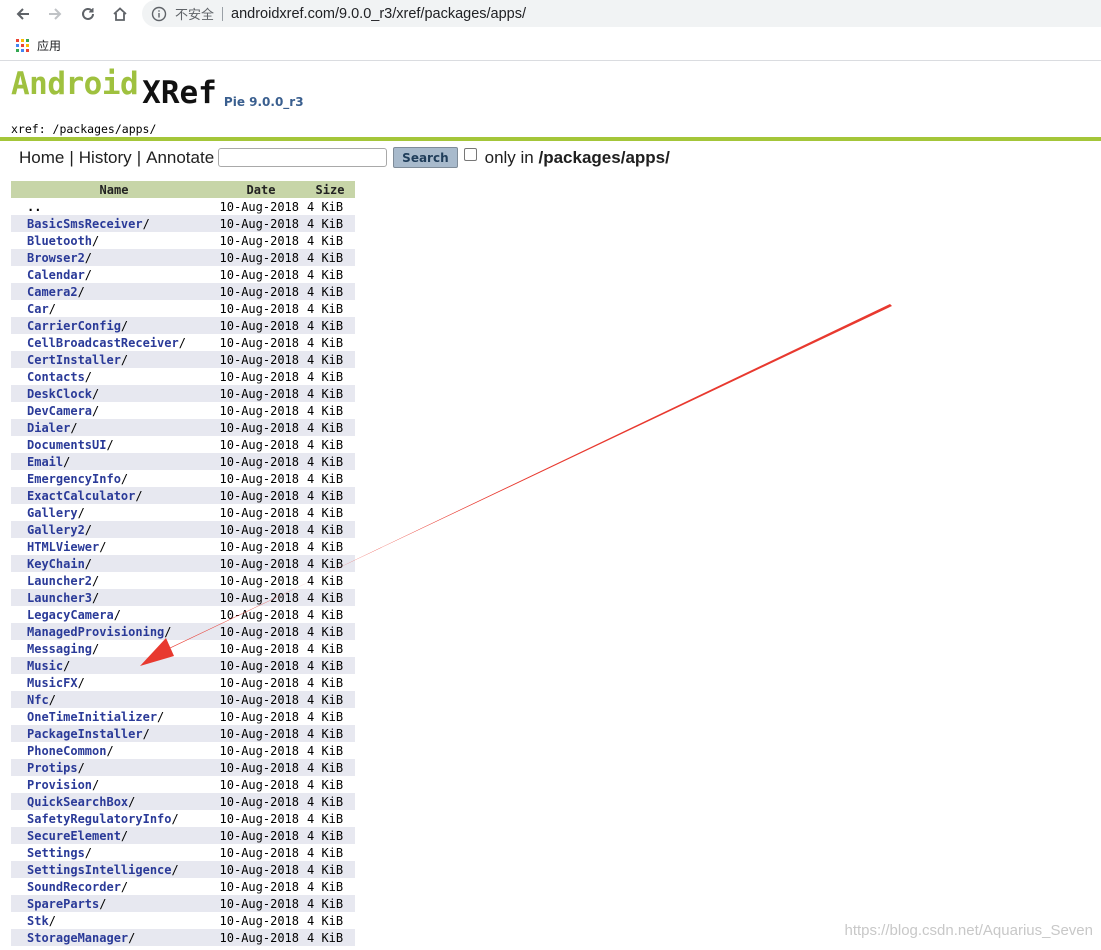 This screenshot has height=950, width=1101. What do you see at coordinates (56, 853) in the screenshot?
I see `directory-link: Settings` at bounding box center [56, 853].